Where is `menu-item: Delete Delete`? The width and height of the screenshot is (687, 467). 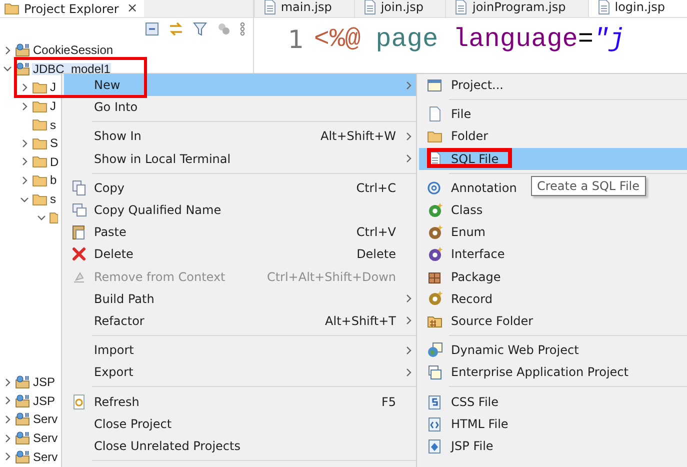 menu-item: Delete Delete is located at coordinates (240, 254).